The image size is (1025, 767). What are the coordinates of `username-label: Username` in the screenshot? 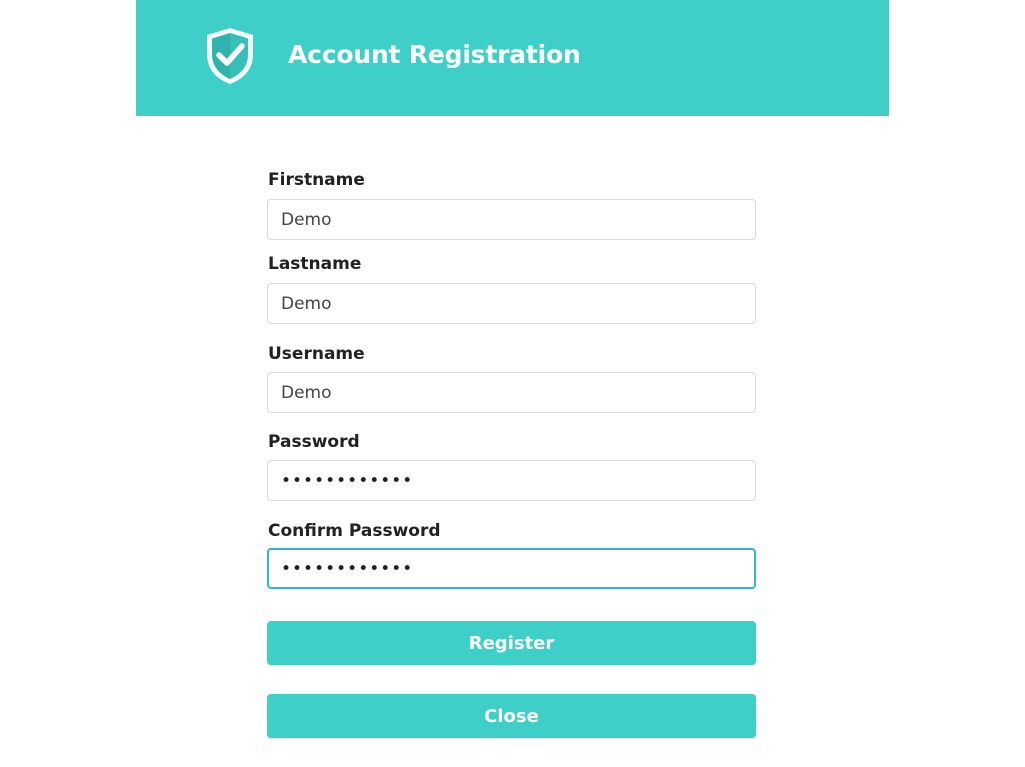 It's located at (316, 354).